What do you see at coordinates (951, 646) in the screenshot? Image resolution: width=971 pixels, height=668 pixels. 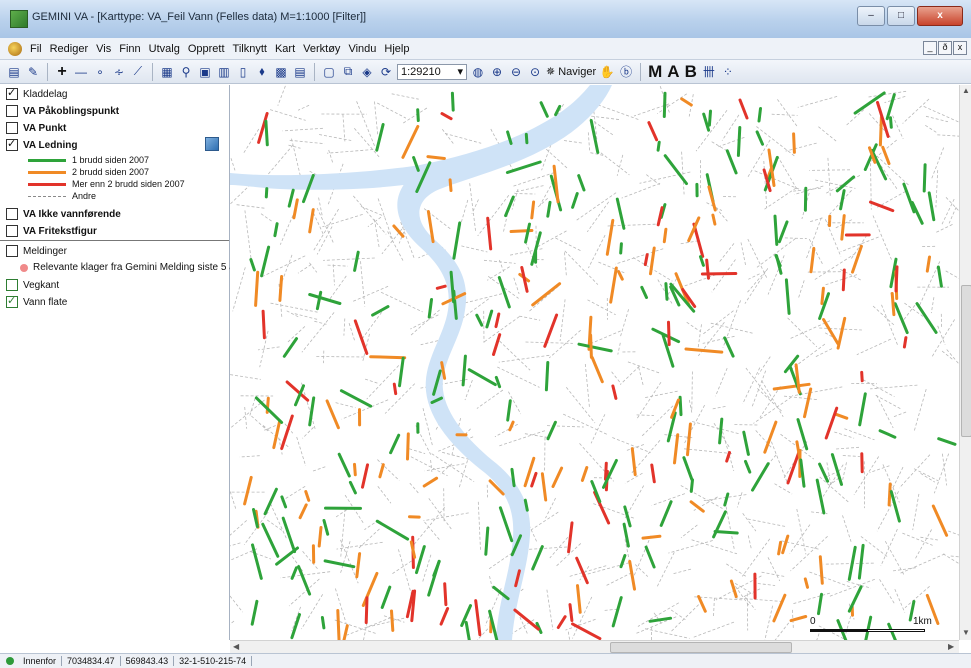 I see `scroll-right-icon: ▶` at bounding box center [951, 646].